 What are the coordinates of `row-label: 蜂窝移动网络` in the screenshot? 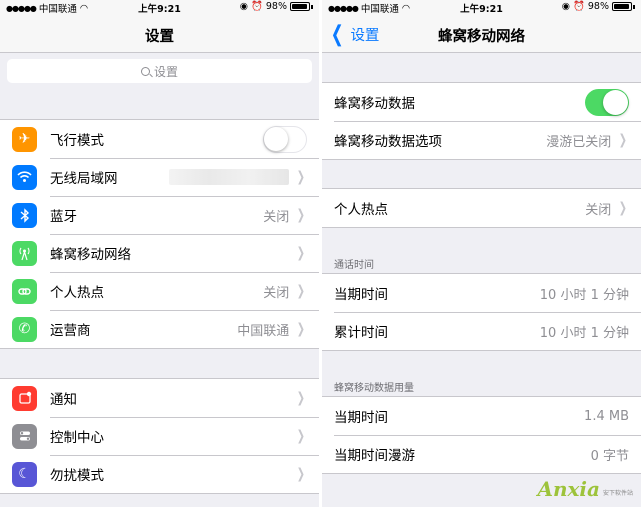 It's located at (90, 255).